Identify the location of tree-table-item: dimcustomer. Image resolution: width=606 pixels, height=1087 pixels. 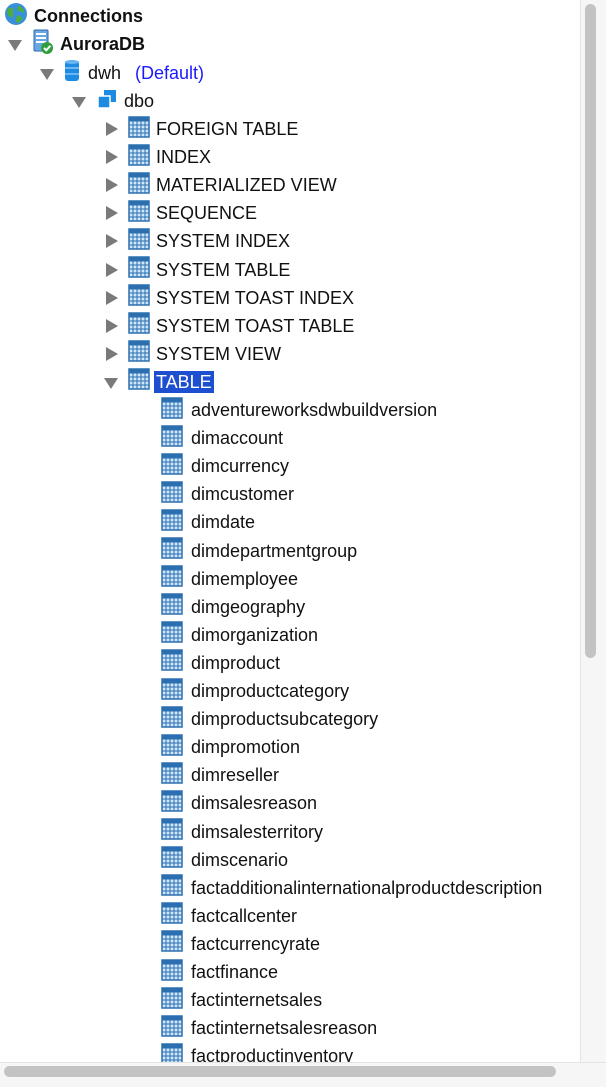
(227, 494).